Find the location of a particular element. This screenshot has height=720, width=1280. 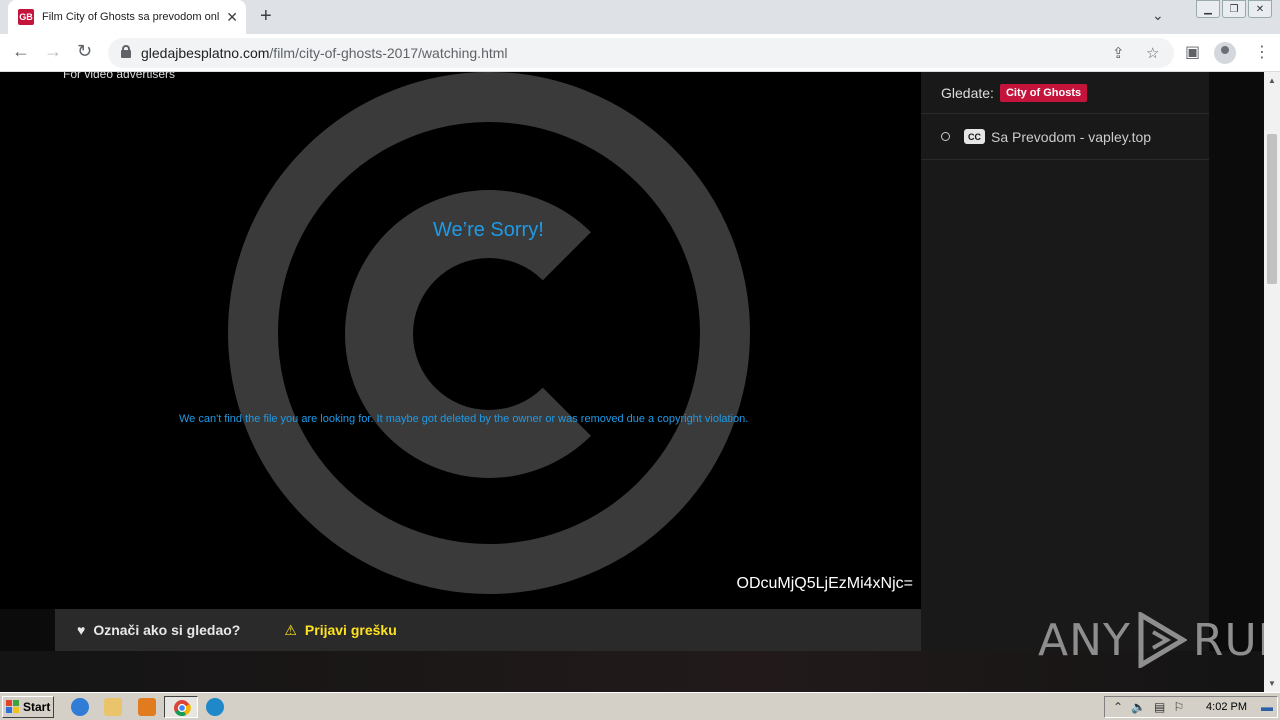

watermark-left: ANY is located at coordinates (1084, 640).